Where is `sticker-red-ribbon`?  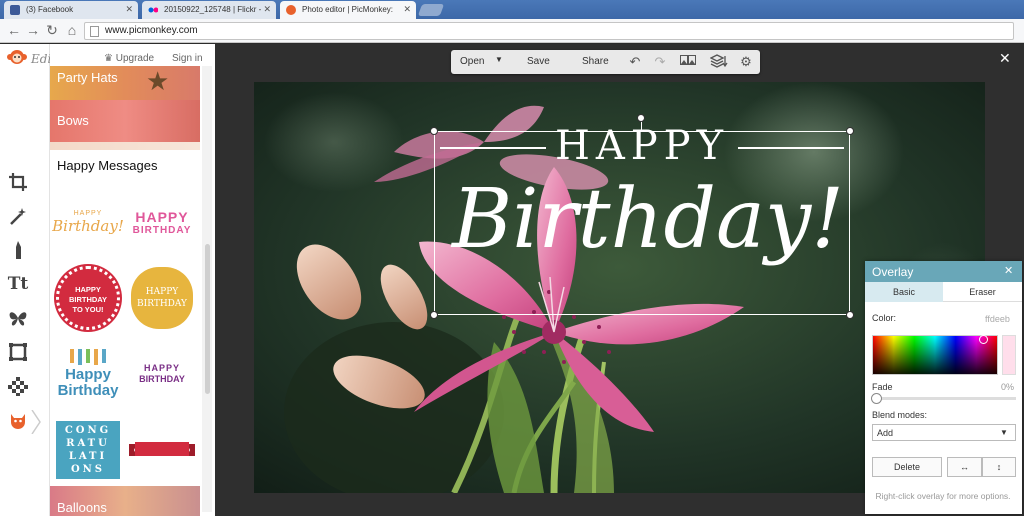 sticker-red-ribbon is located at coordinates (162, 450).